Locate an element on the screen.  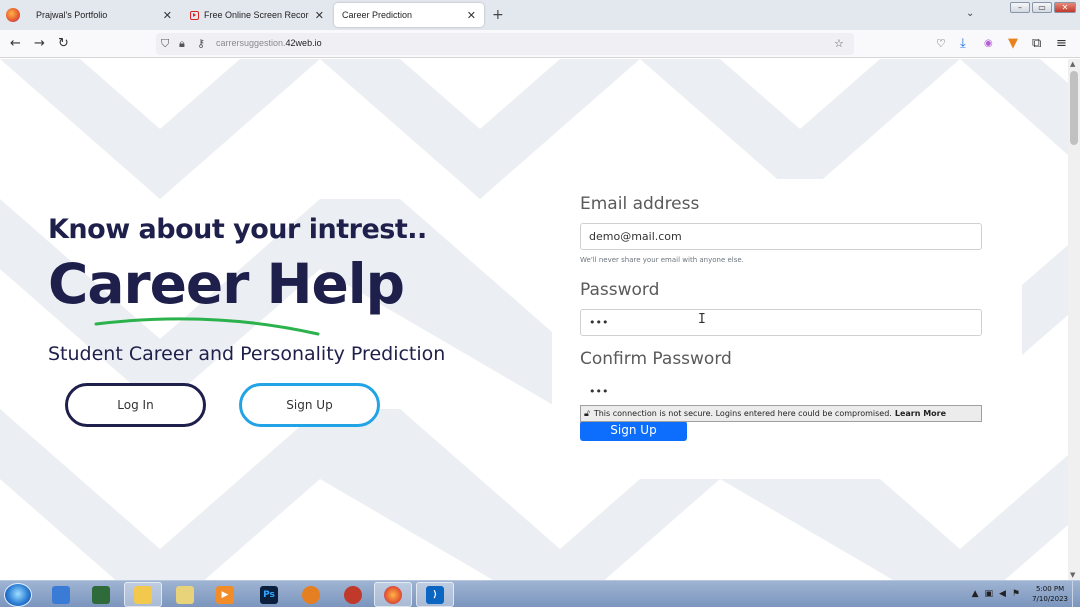
vscode-icon: ⟩ is located at coordinates (435, 594).